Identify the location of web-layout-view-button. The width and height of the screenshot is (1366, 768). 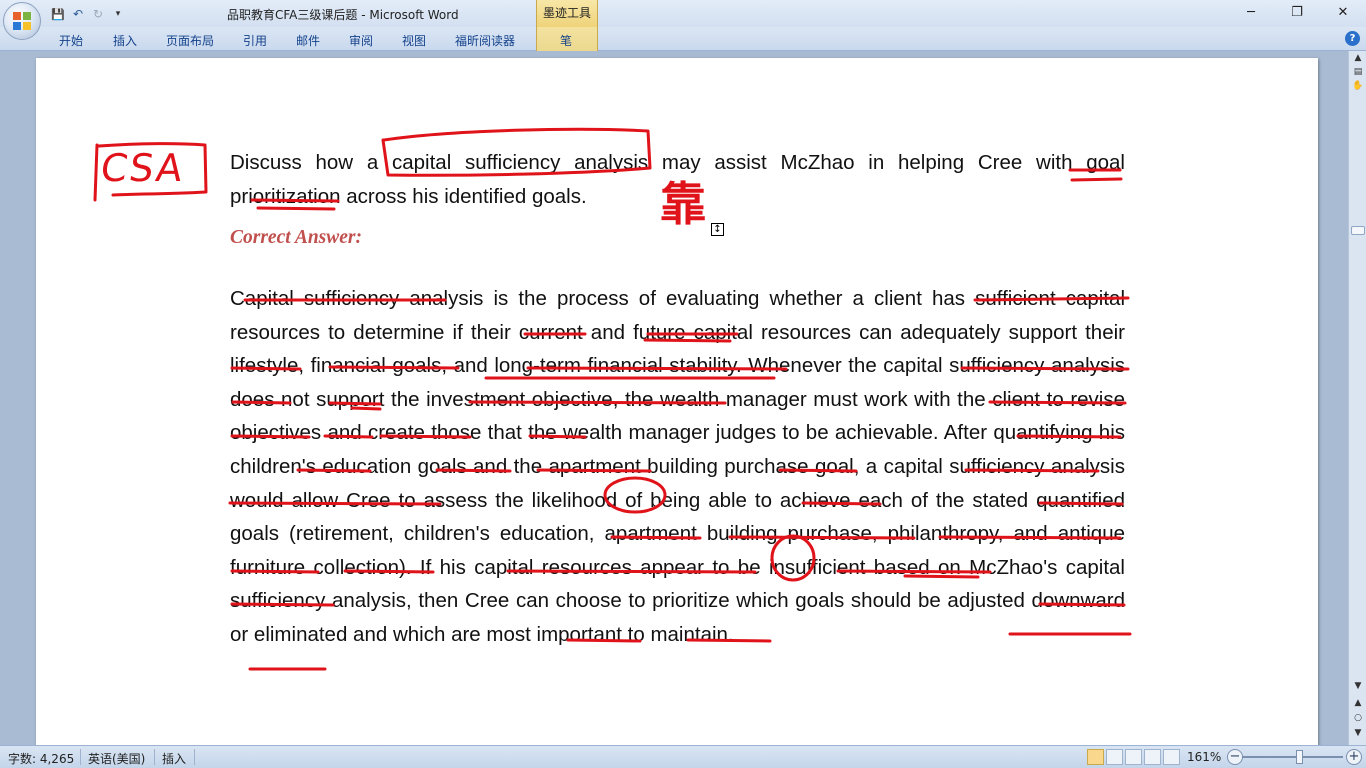
(1133, 757).